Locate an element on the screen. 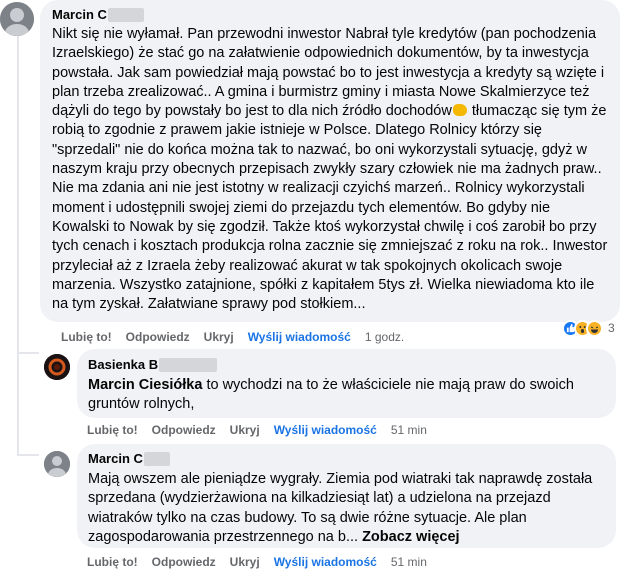 Image resolution: width=636 pixels, height=571 pixels. reaction-count: 3 is located at coordinates (611, 328).